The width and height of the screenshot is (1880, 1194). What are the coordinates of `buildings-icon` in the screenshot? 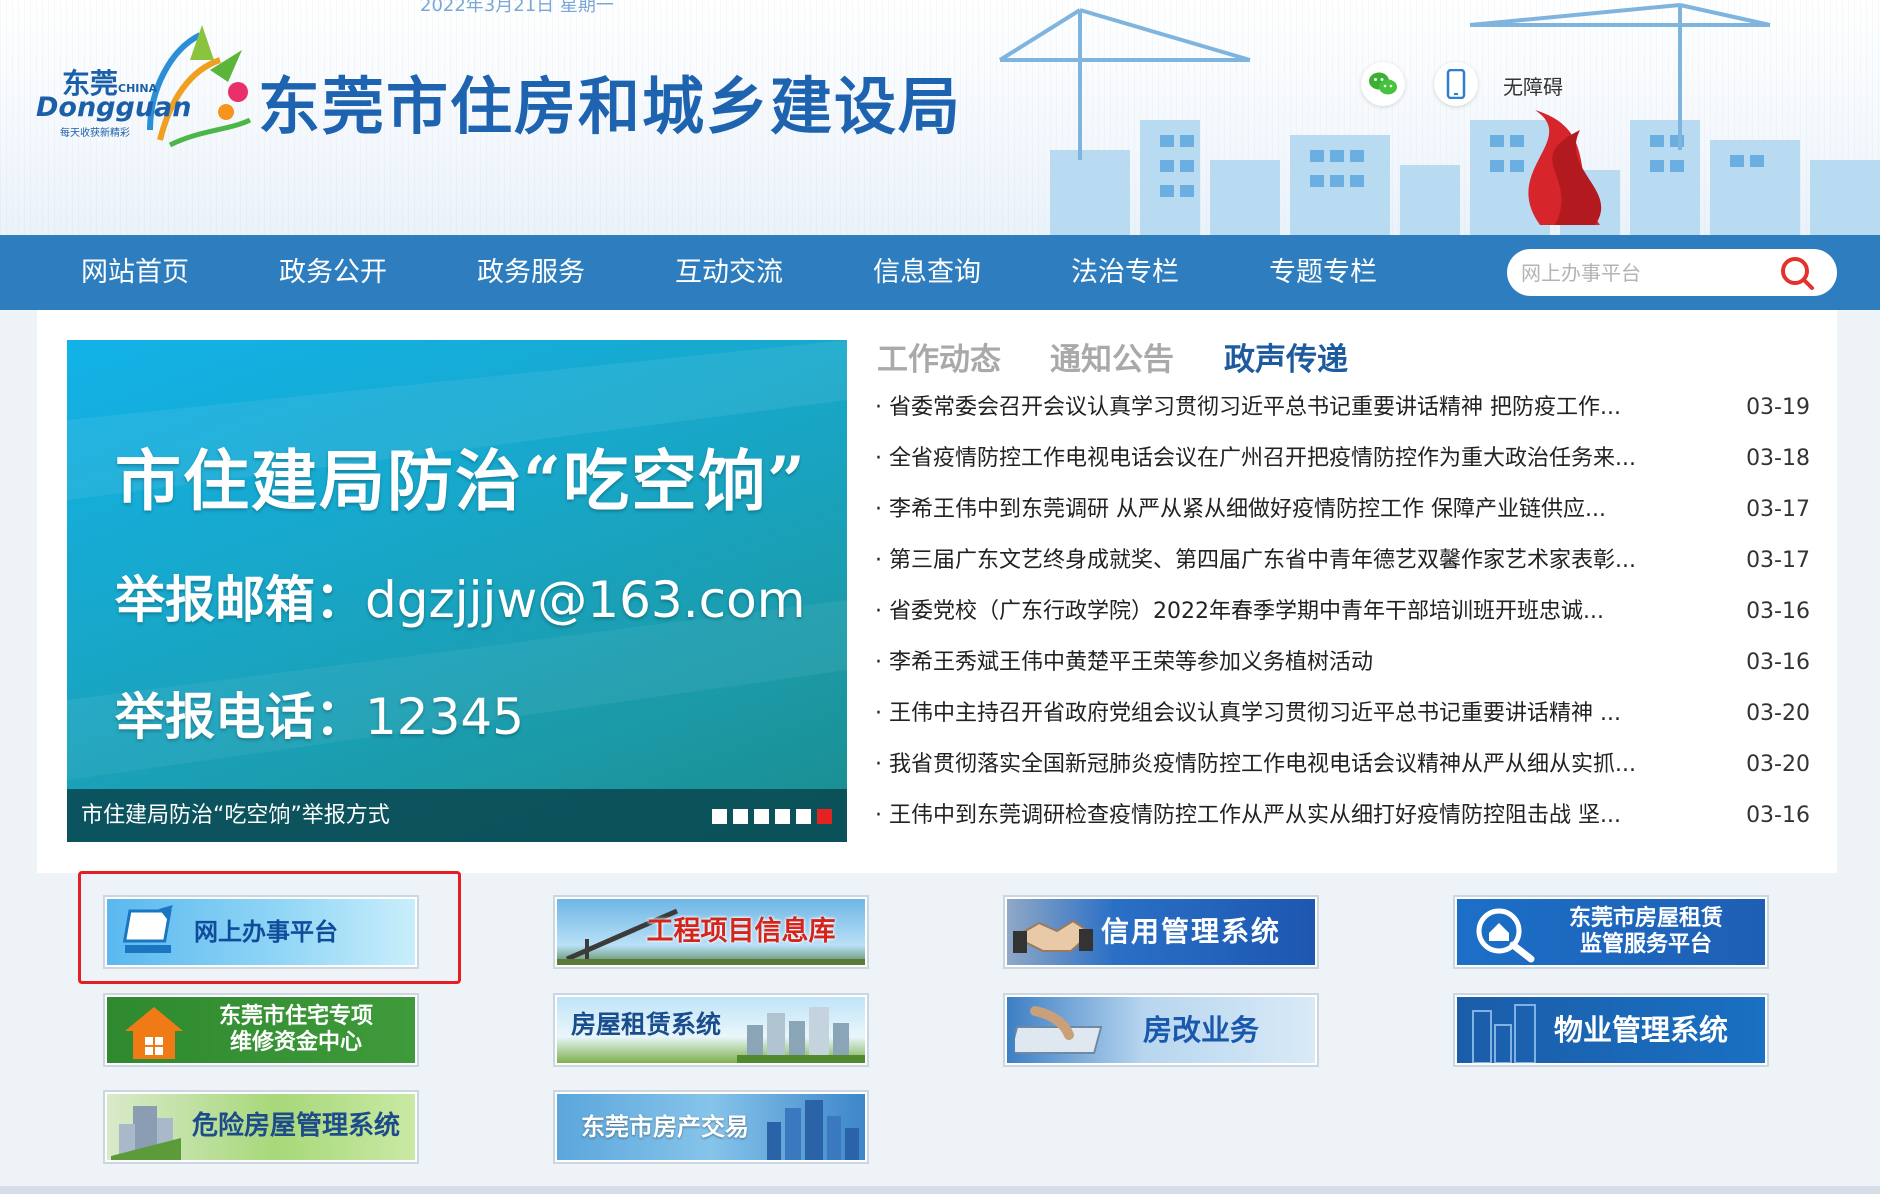 It's located at (801, 1033).